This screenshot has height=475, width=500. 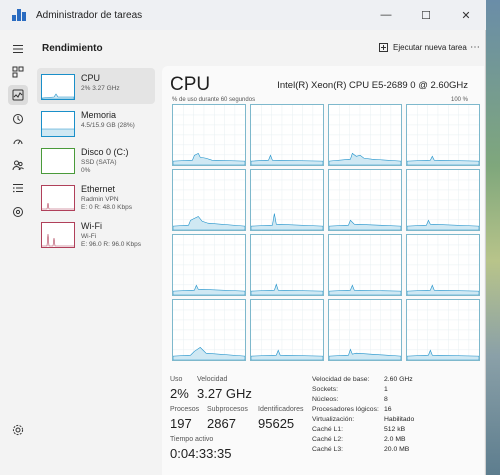 What do you see at coordinates (89, 15) in the screenshot?
I see `window-title: Administrador de tareas` at bounding box center [89, 15].